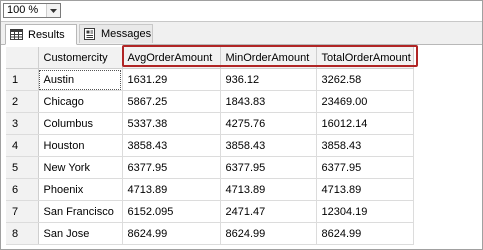  What do you see at coordinates (126, 34) in the screenshot?
I see `tab-messages-label: Messages` at bounding box center [126, 34].